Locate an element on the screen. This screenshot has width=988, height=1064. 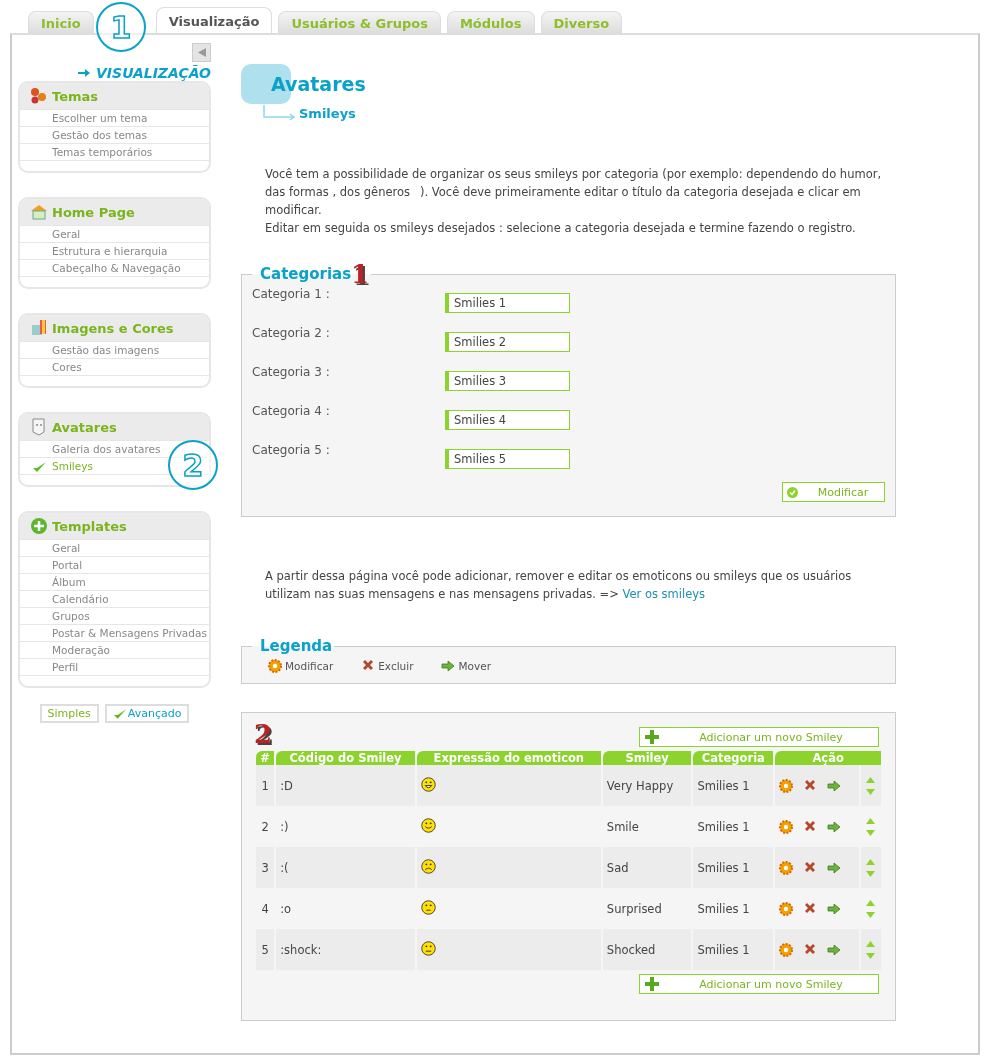
modify-button: Modificar is located at coordinates (833, 492).